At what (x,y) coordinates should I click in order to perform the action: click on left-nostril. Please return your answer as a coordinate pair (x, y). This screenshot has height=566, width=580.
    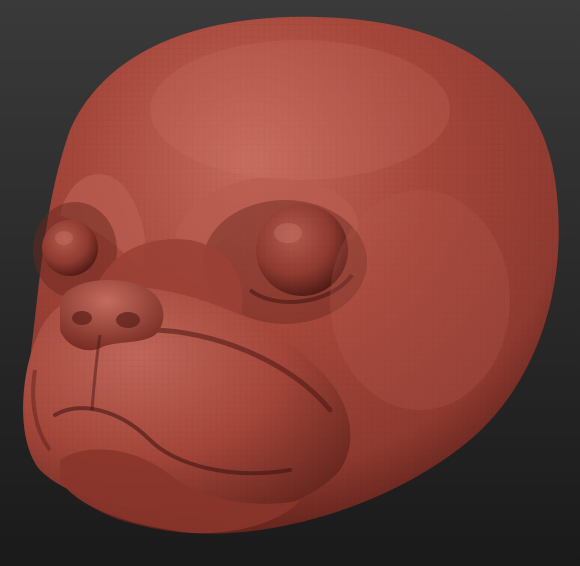
    Looking at the image, I should click on (82, 318).